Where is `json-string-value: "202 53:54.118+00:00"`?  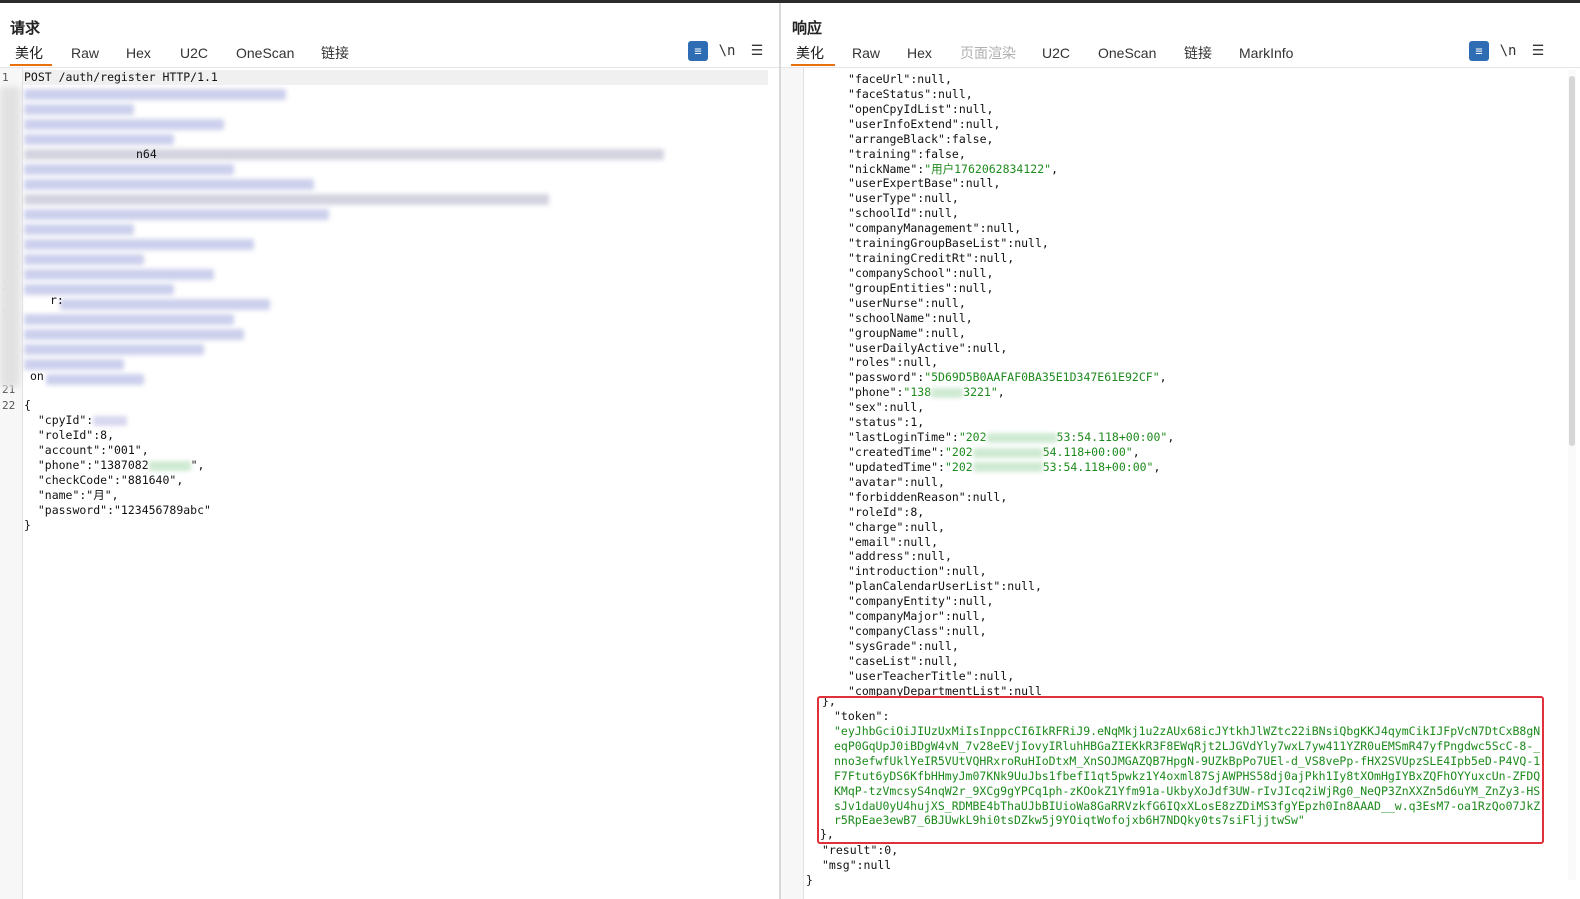 json-string-value: "202 53:54.118+00:00" is located at coordinates (1049, 466).